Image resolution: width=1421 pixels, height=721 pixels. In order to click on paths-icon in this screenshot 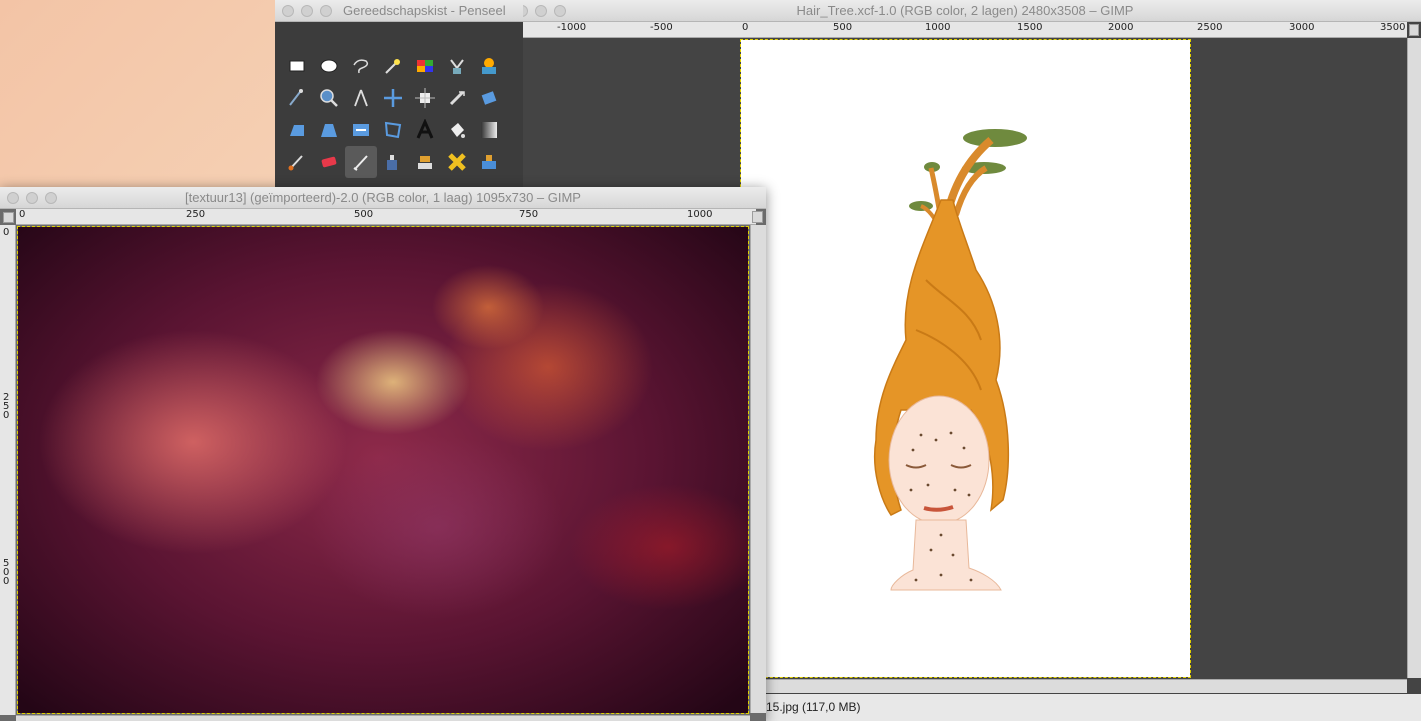, I will do `click(297, 98)`.